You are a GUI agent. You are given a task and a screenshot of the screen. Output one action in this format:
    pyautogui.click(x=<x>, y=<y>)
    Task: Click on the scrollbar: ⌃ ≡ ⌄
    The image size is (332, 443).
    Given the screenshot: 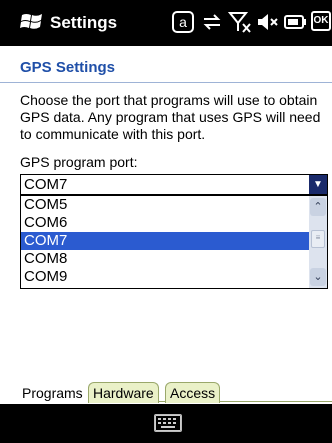 What is the action you would take?
    pyautogui.click(x=318, y=242)
    